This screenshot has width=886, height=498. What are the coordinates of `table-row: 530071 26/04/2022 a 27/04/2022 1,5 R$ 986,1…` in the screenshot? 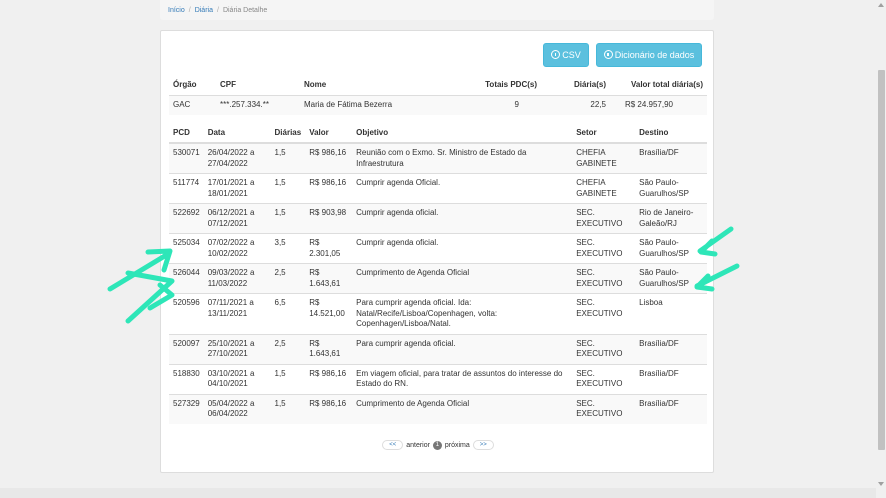 It's located at (438, 158).